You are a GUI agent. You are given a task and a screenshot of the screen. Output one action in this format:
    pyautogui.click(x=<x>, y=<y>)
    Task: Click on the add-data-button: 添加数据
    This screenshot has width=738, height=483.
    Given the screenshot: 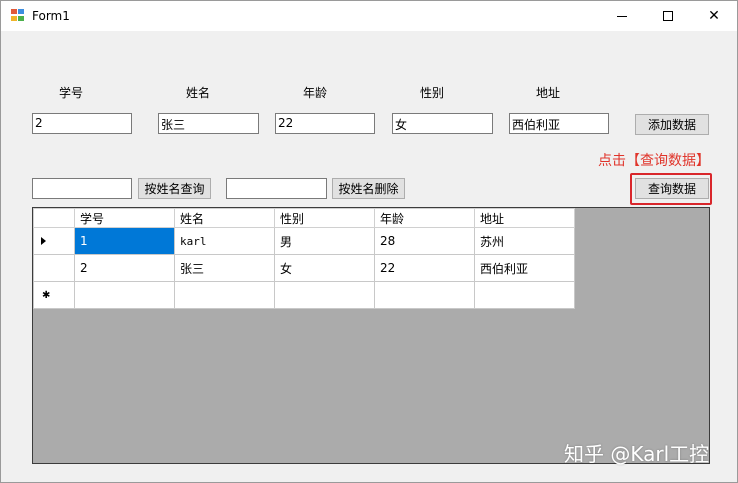 What is the action you would take?
    pyautogui.click(x=672, y=124)
    